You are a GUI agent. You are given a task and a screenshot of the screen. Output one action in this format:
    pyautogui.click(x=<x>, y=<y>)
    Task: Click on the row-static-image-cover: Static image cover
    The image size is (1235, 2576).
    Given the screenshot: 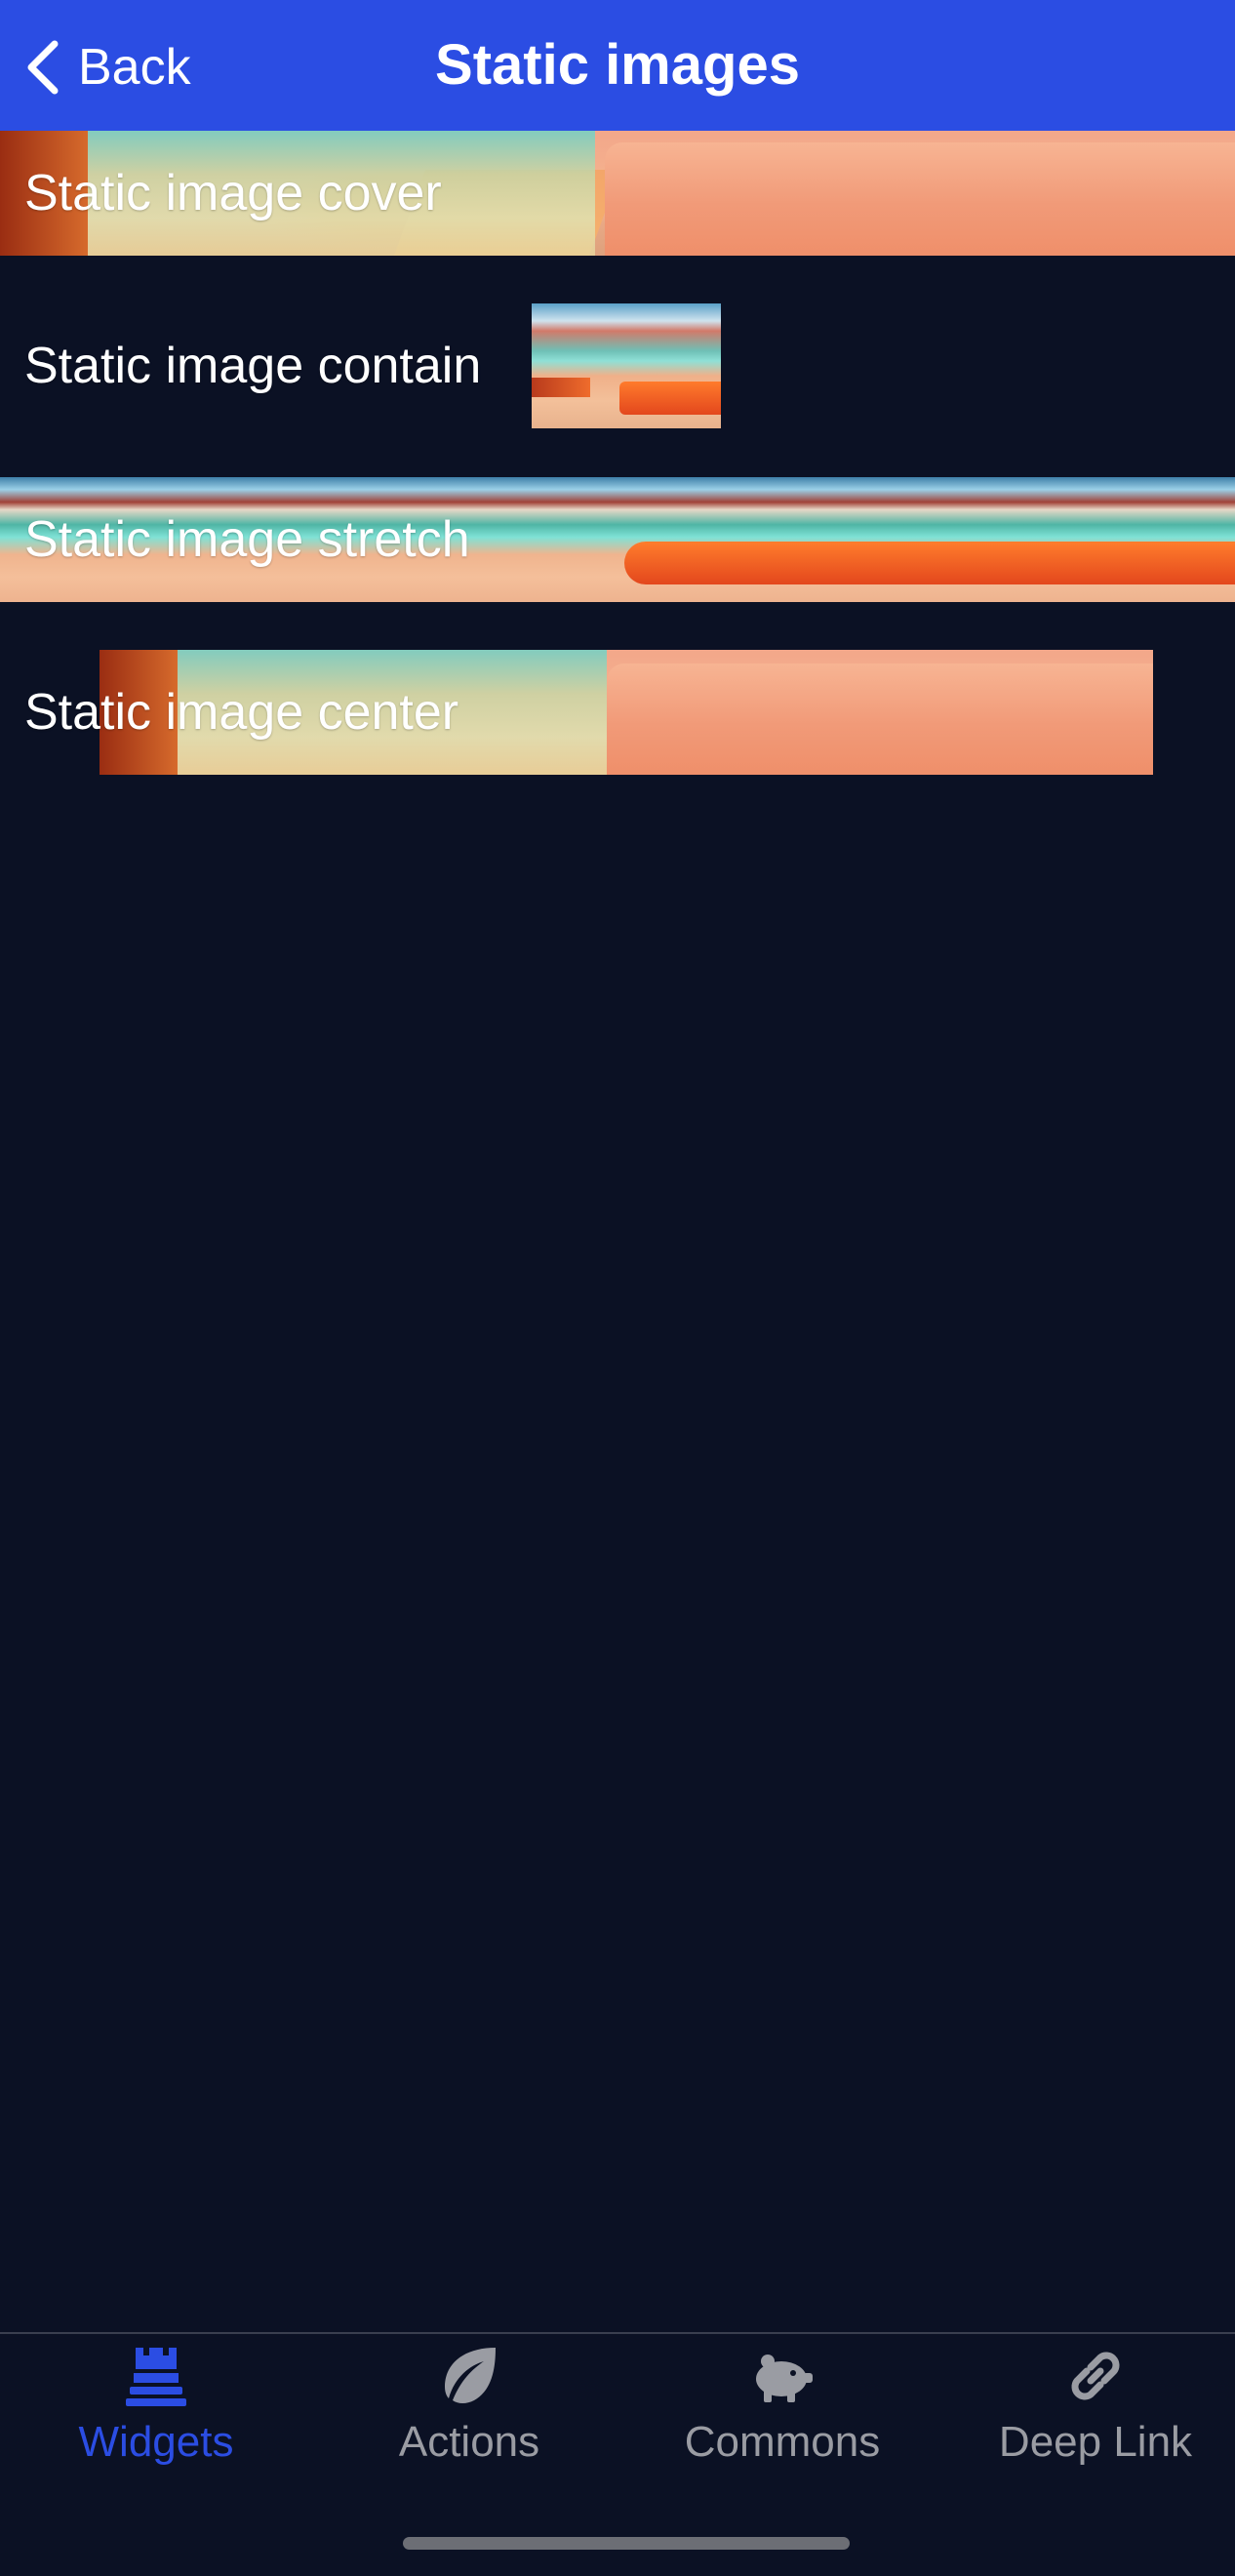 What is the action you would take?
    pyautogui.click(x=617, y=193)
    